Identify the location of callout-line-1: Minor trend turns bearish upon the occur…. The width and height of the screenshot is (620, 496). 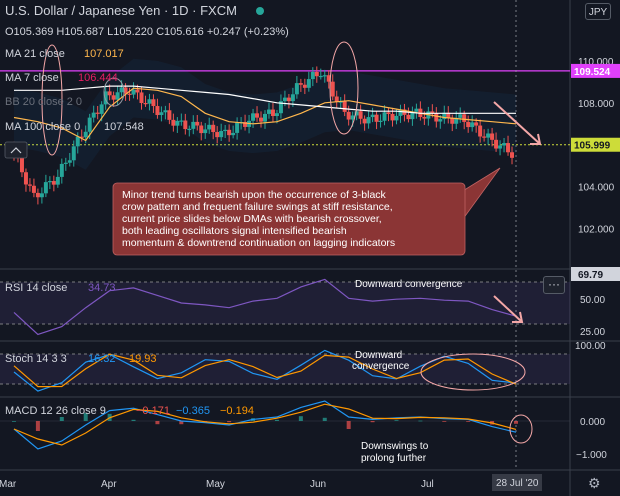
(254, 195).